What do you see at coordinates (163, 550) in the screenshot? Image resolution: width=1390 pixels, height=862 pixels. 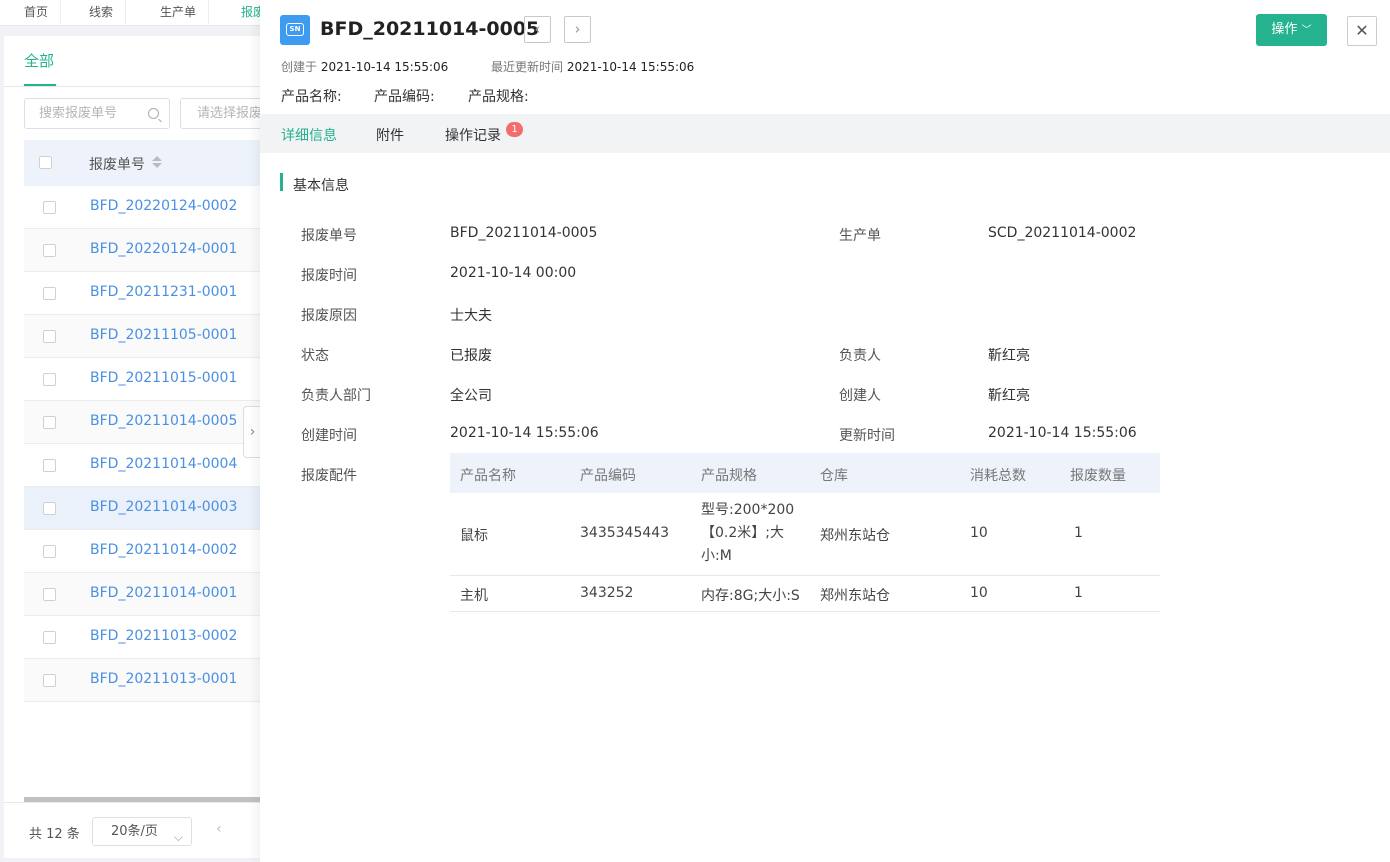 I see `scrap-no-link: BFD_20211014-0002` at bounding box center [163, 550].